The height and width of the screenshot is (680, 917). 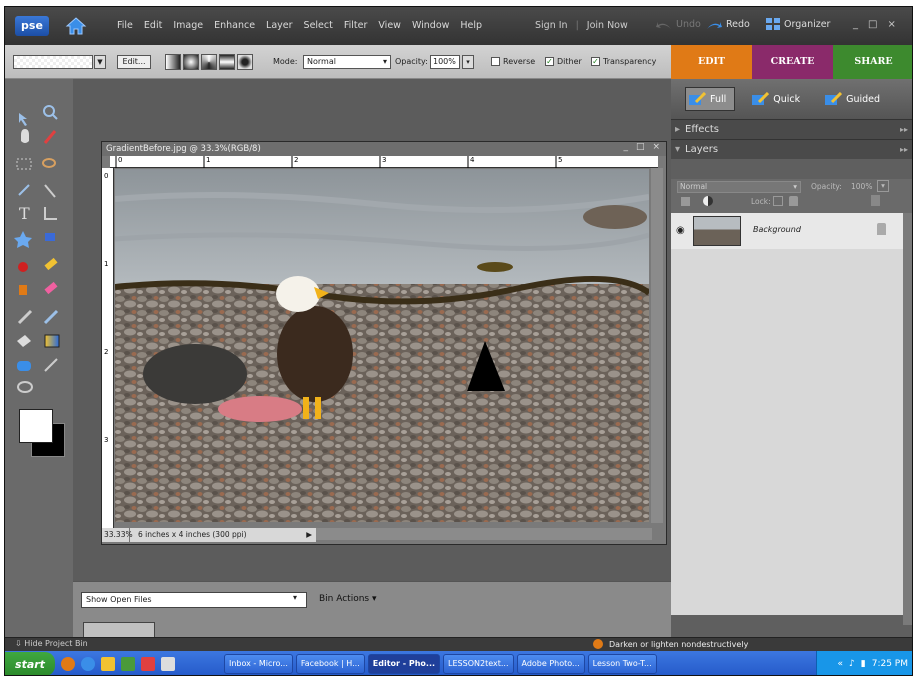 I want to click on volume-icon: ♪, so click(x=852, y=664).